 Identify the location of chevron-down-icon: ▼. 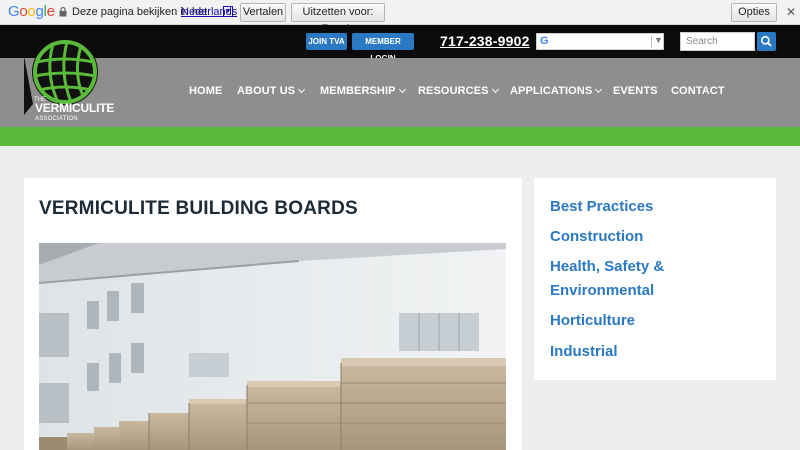
(658, 40).